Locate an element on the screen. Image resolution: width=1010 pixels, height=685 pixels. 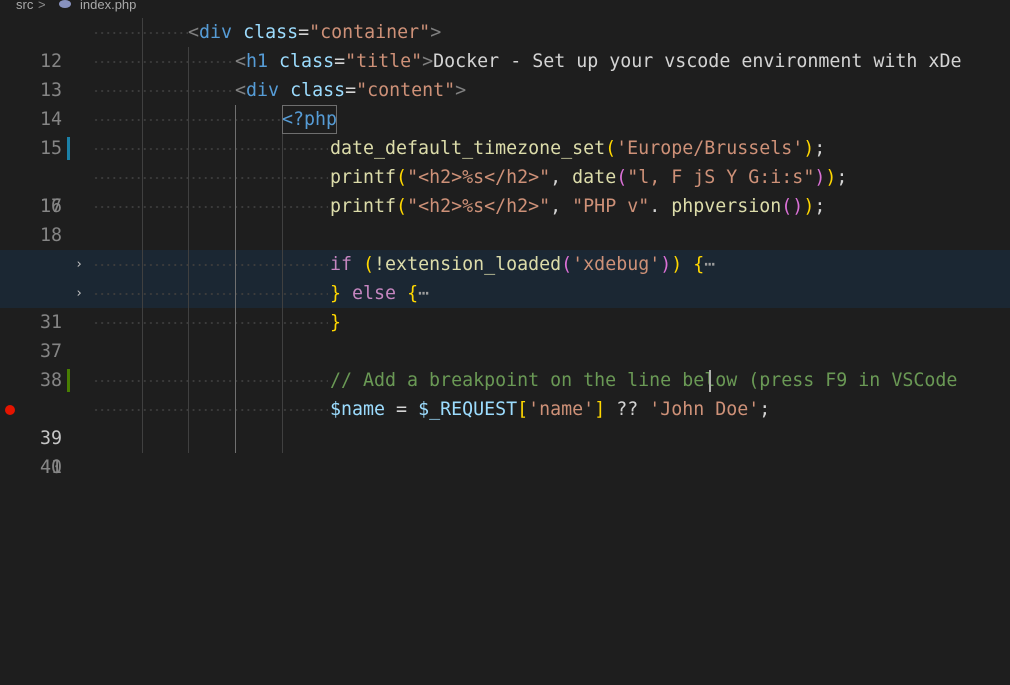
string-literal: "PHP v" is located at coordinates (611, 206).